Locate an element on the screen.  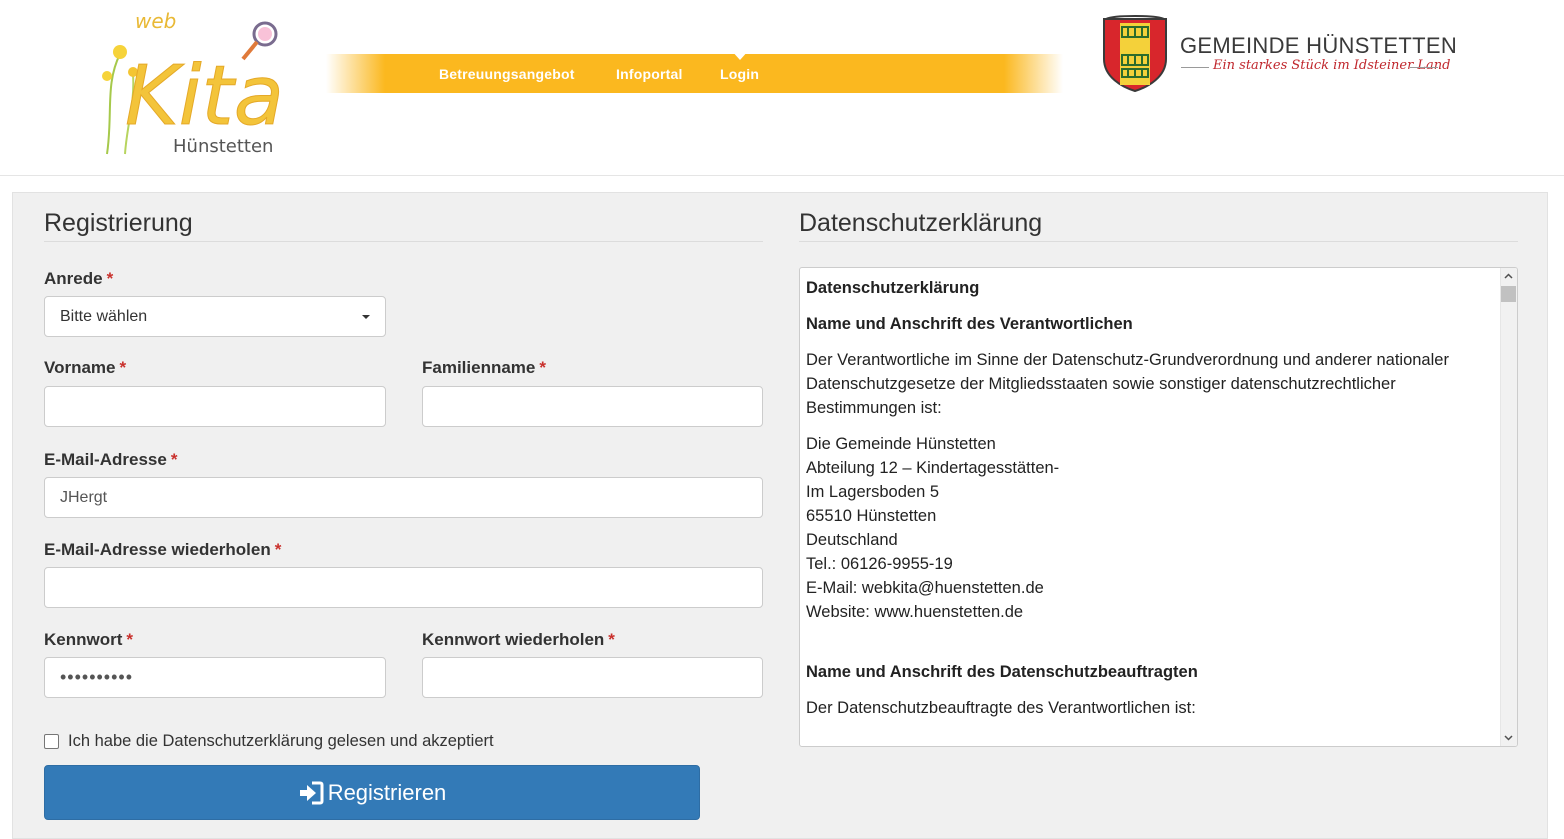
scrollbar-thumb is located at coordinates (1508, 294).